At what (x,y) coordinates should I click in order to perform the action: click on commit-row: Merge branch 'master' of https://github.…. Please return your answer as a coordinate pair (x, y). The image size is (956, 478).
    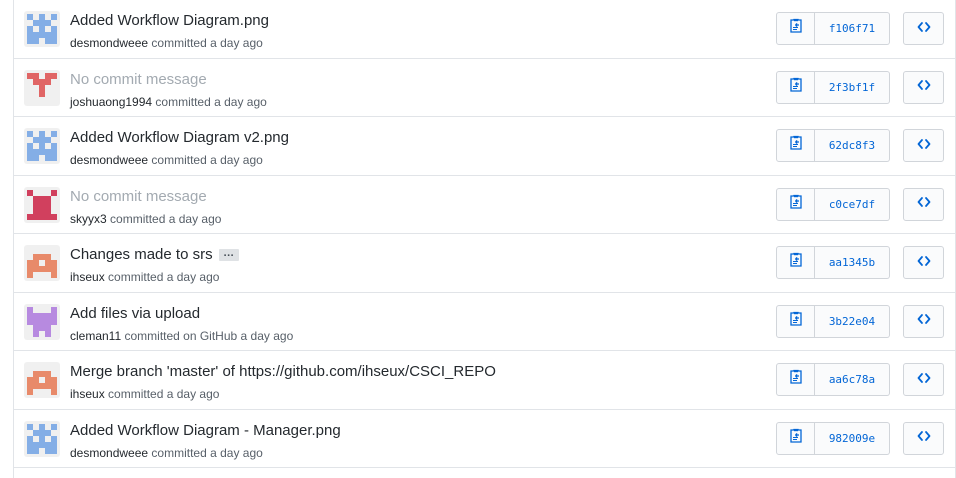
    Looking at the image, I should click on (484, 380).